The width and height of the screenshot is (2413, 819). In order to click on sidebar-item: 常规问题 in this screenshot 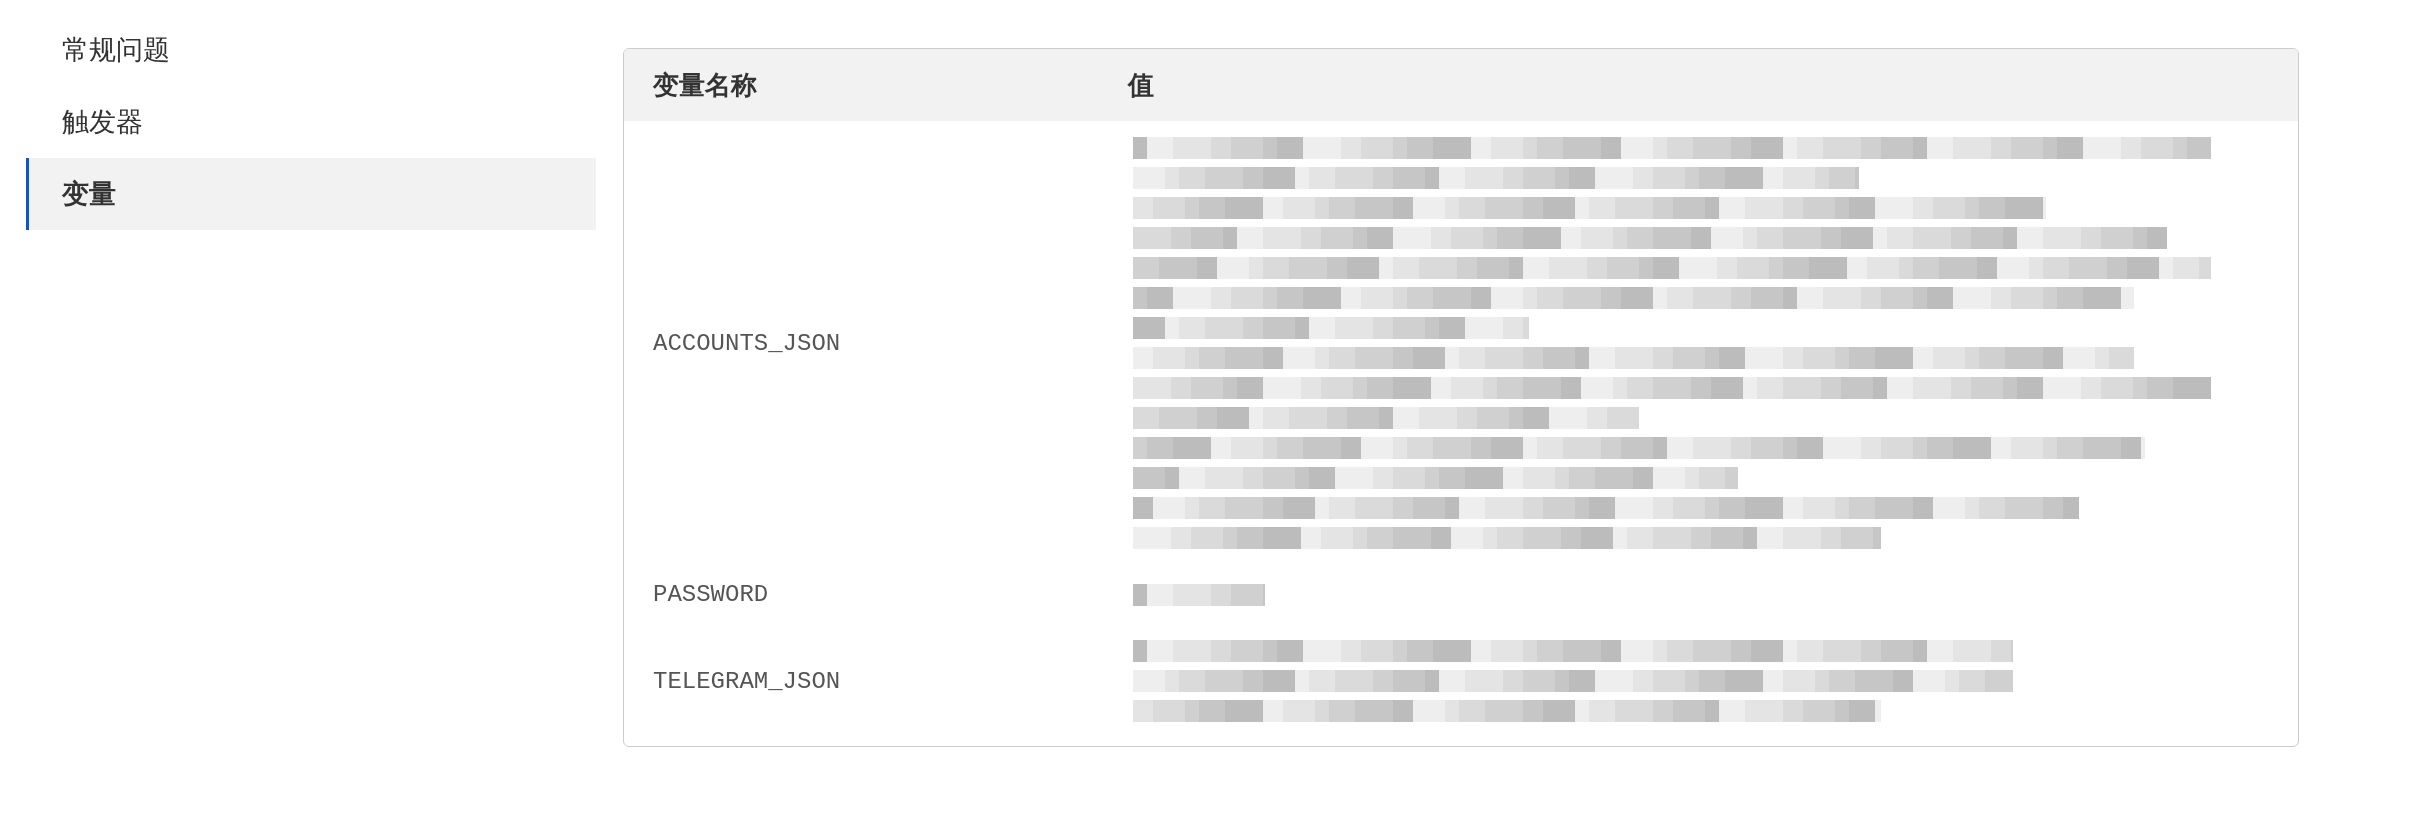, I will do `click(311, 50)`.